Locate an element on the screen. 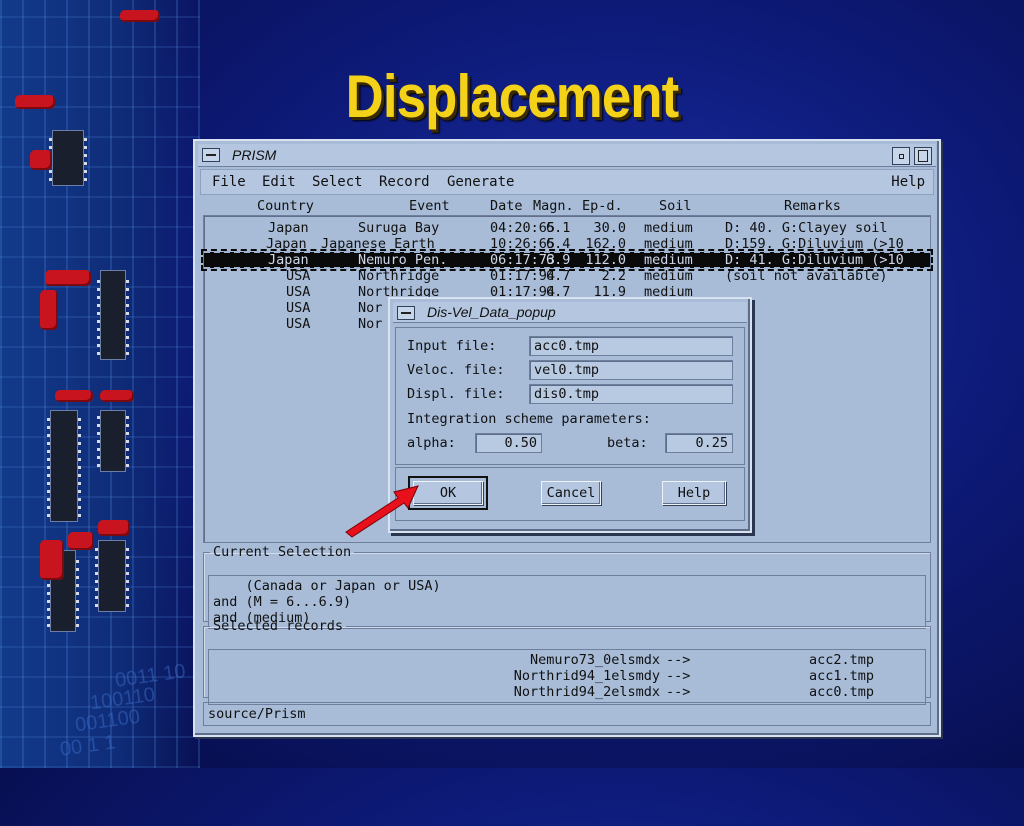 The height and width of the screenshot is (826, 1024). menu-bar: File Edit Select Record Generate Help is located at coordinates (567, 182).